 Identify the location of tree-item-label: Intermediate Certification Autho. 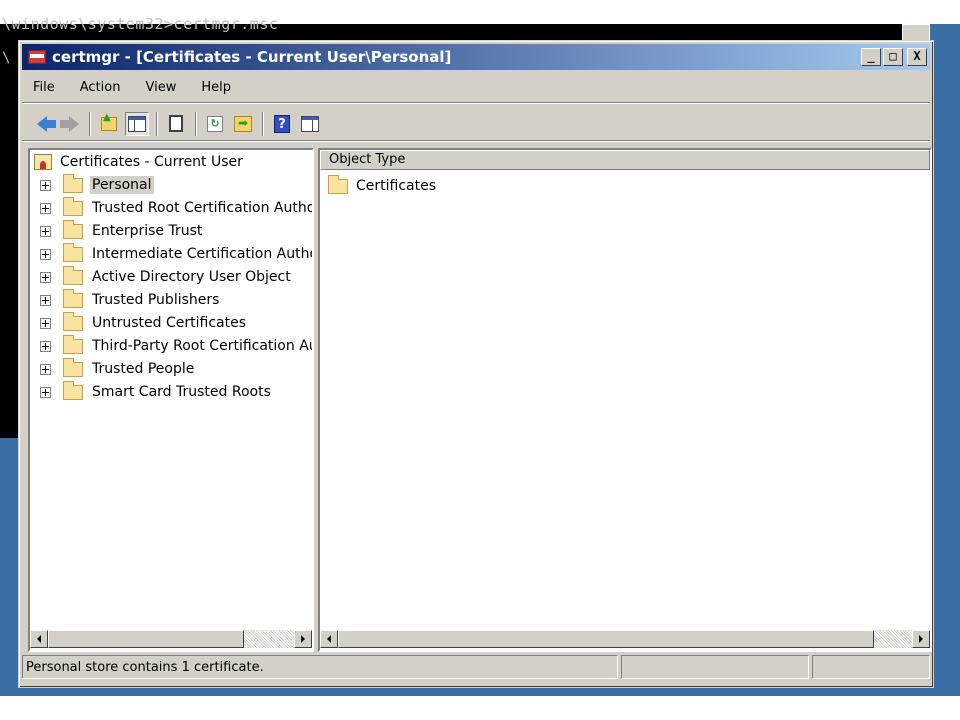
(203, 254).